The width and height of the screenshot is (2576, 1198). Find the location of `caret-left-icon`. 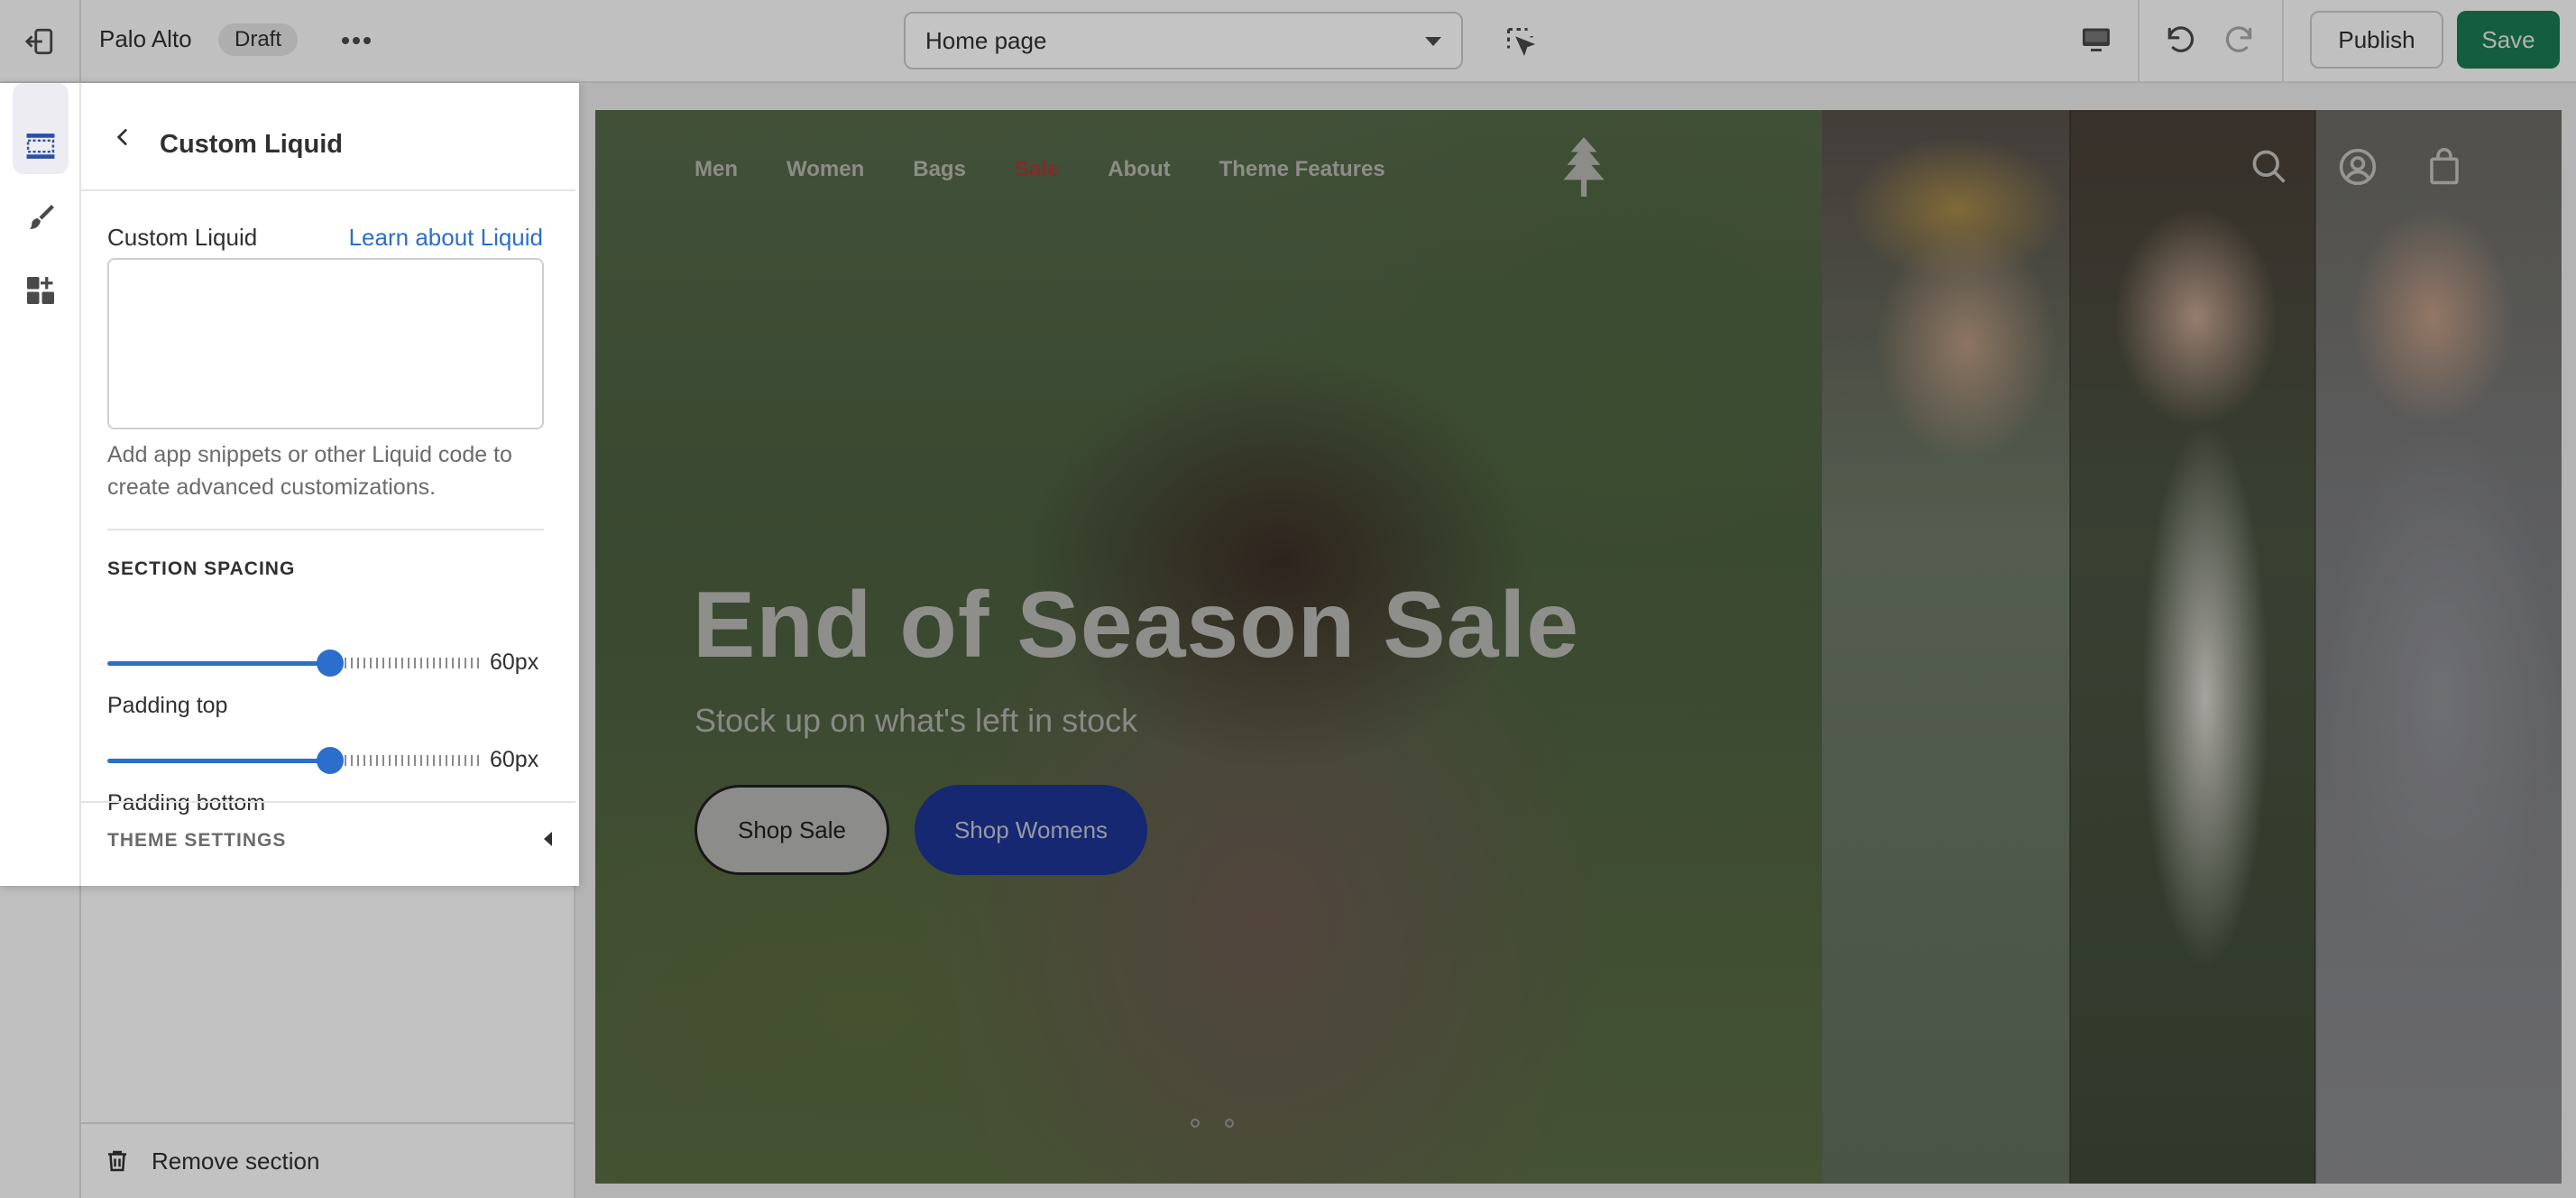

caret-left-icon is located at coordinates (548, 839).